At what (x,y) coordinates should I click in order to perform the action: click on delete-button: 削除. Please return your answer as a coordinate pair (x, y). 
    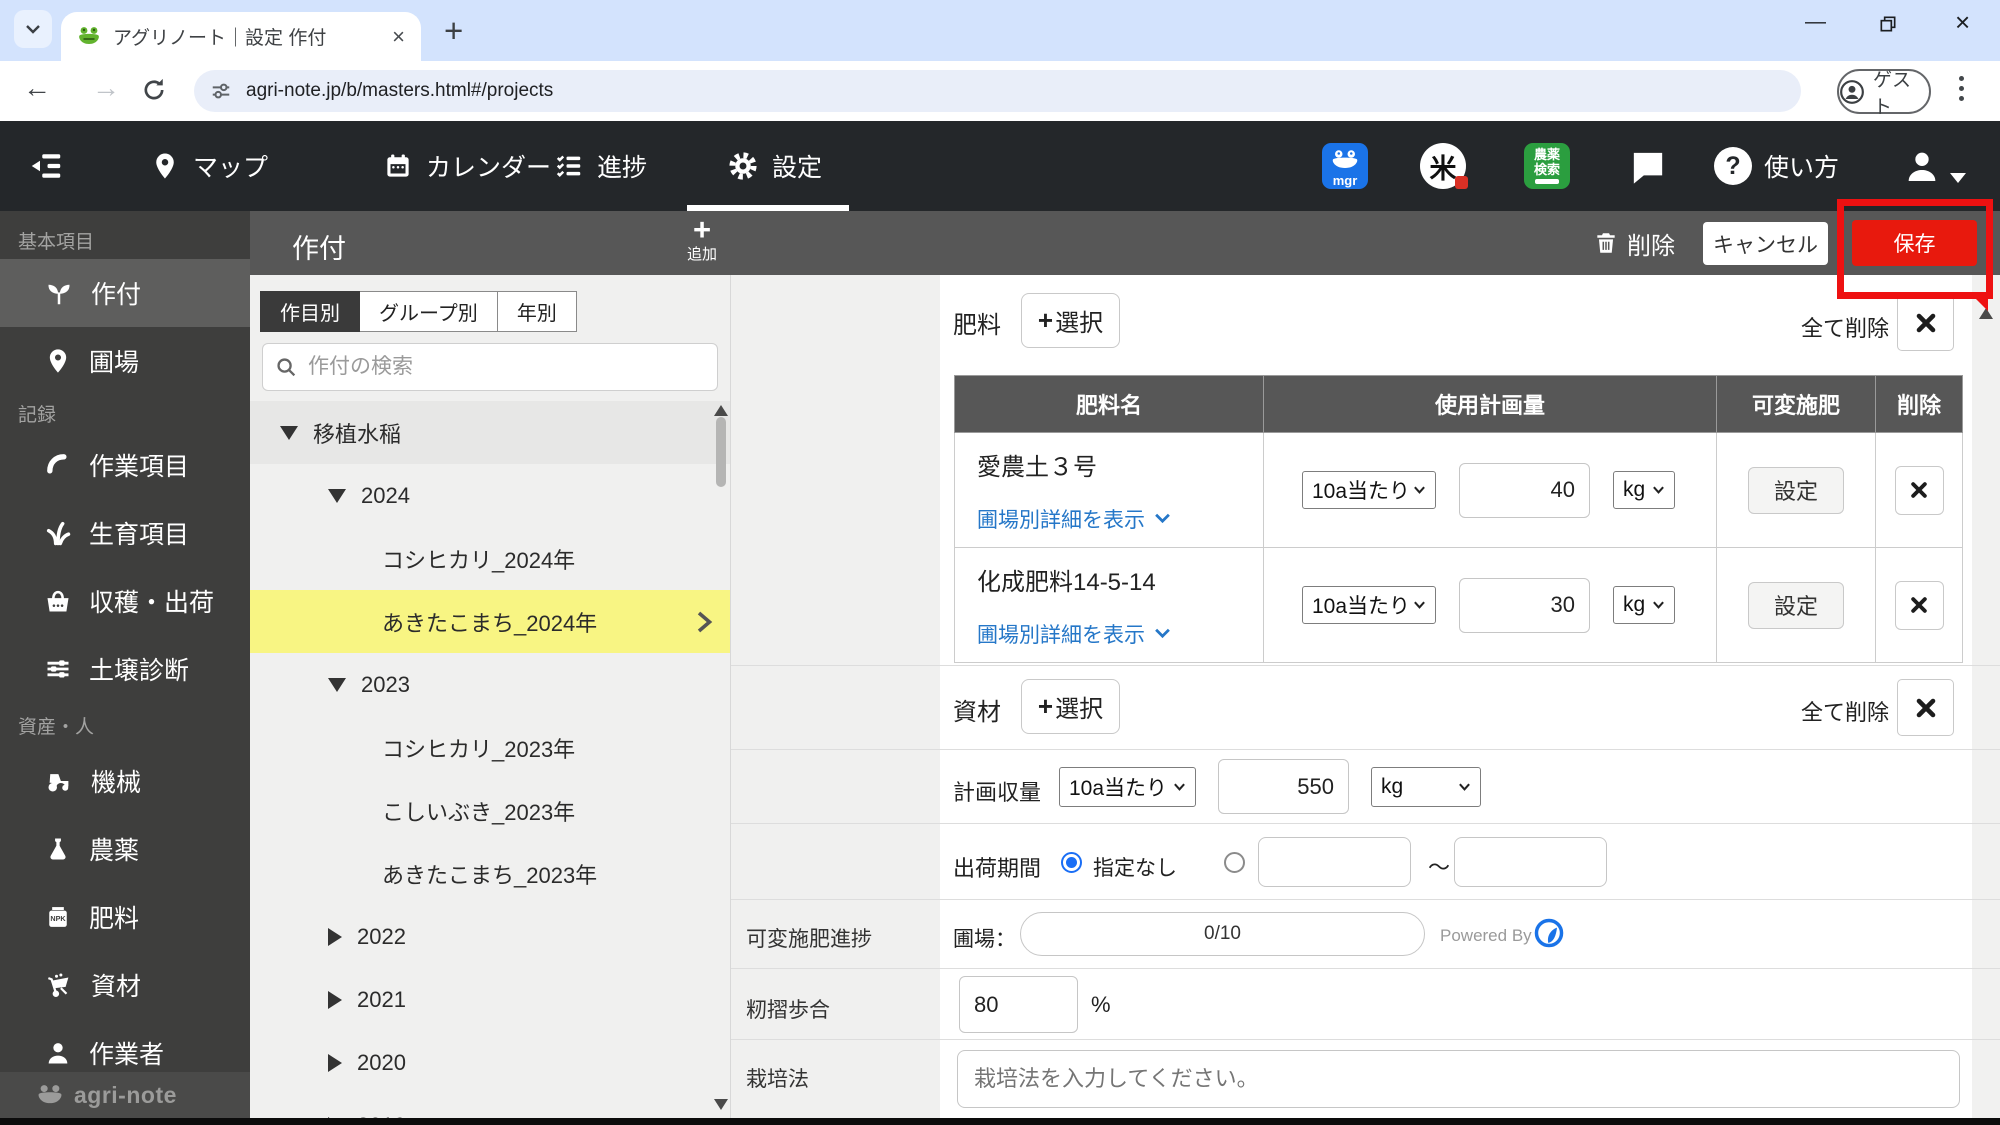
    Looking at the image, I should click on (1634, 243).